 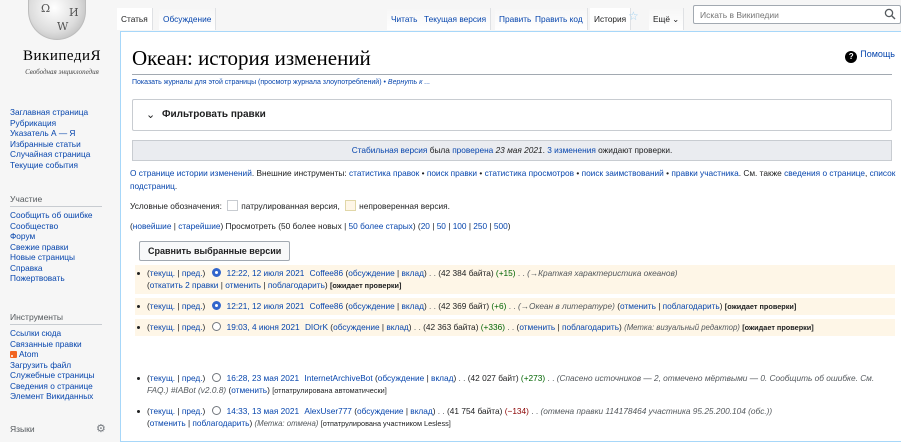 I want to click on rollback-link: откатить 2 правки, so click(x=184, y=285).